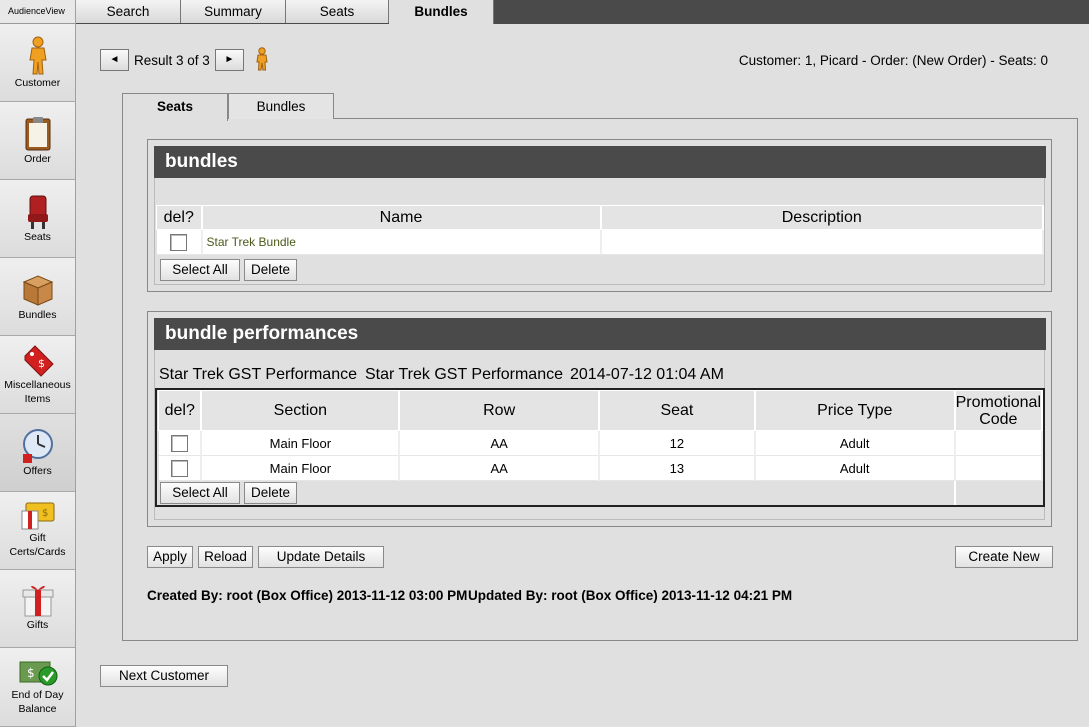 The image size is (1089, 727). I want to click on sidebar-item-order: Order, so click(37, 141).